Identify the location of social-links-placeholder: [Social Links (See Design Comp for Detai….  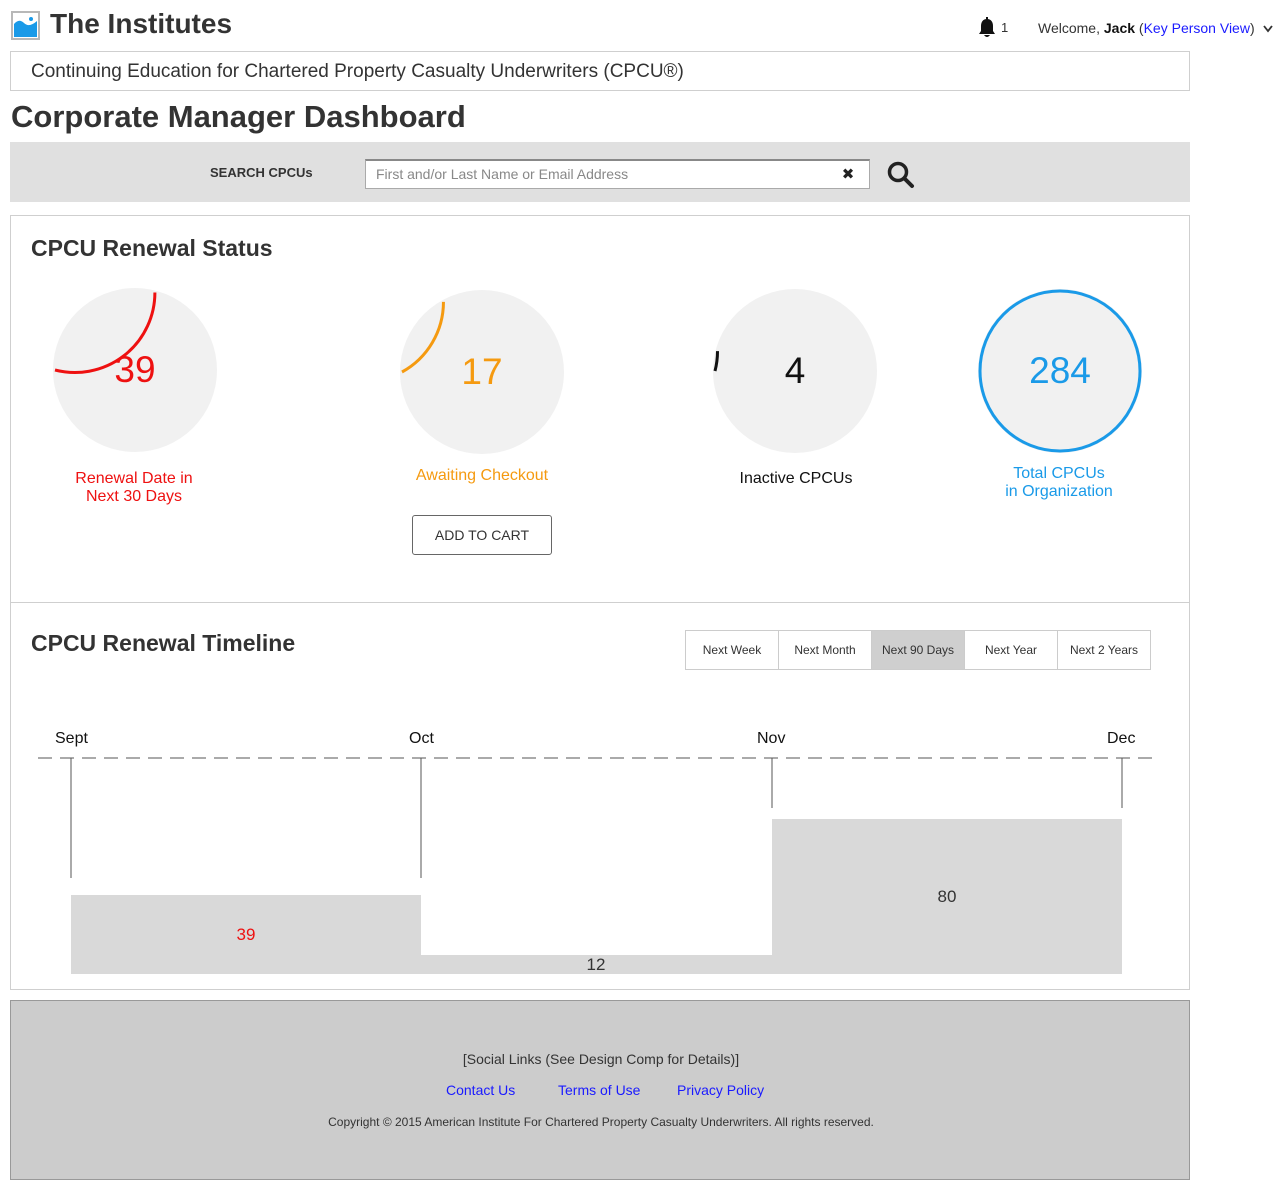
(601, 1059).